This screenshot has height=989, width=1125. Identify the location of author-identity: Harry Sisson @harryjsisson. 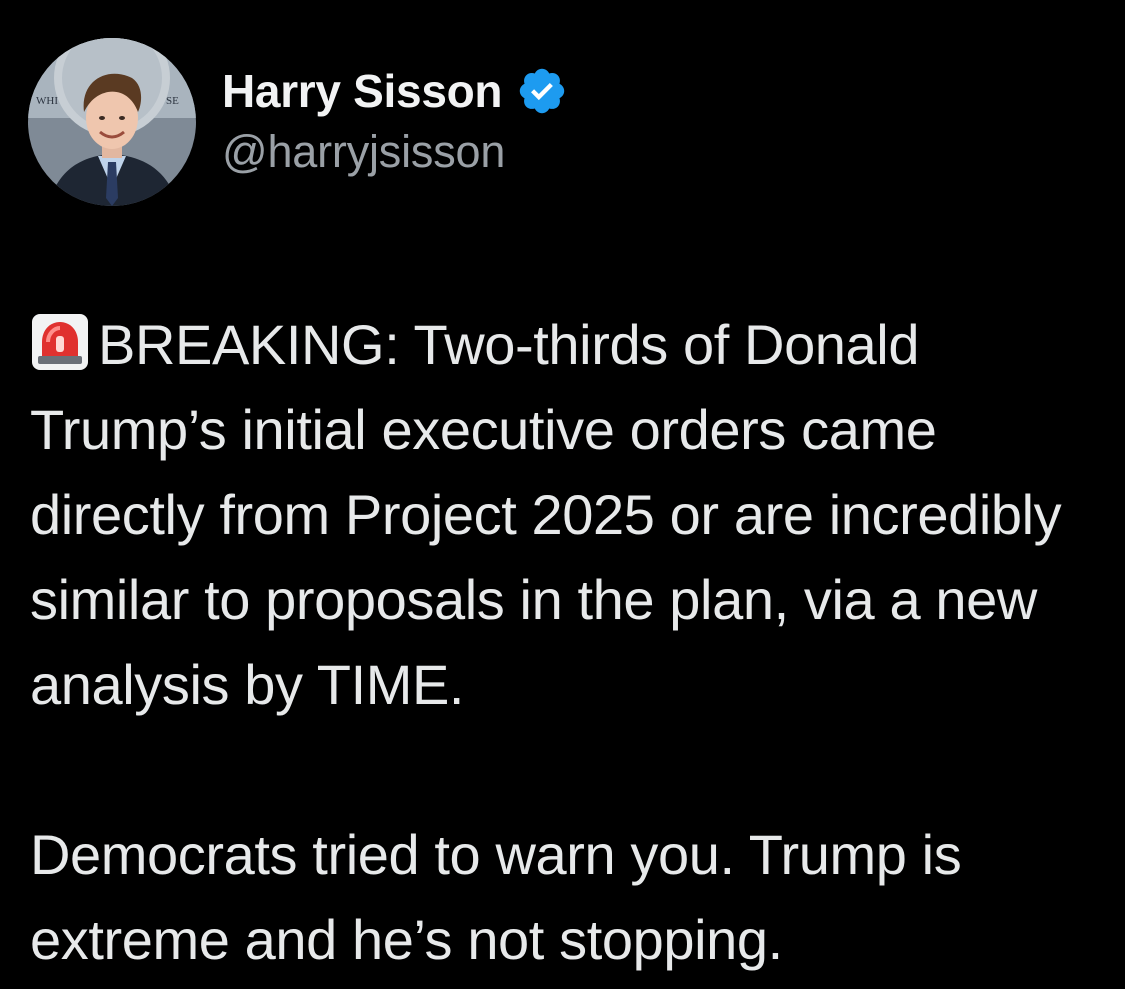
(395, 120).